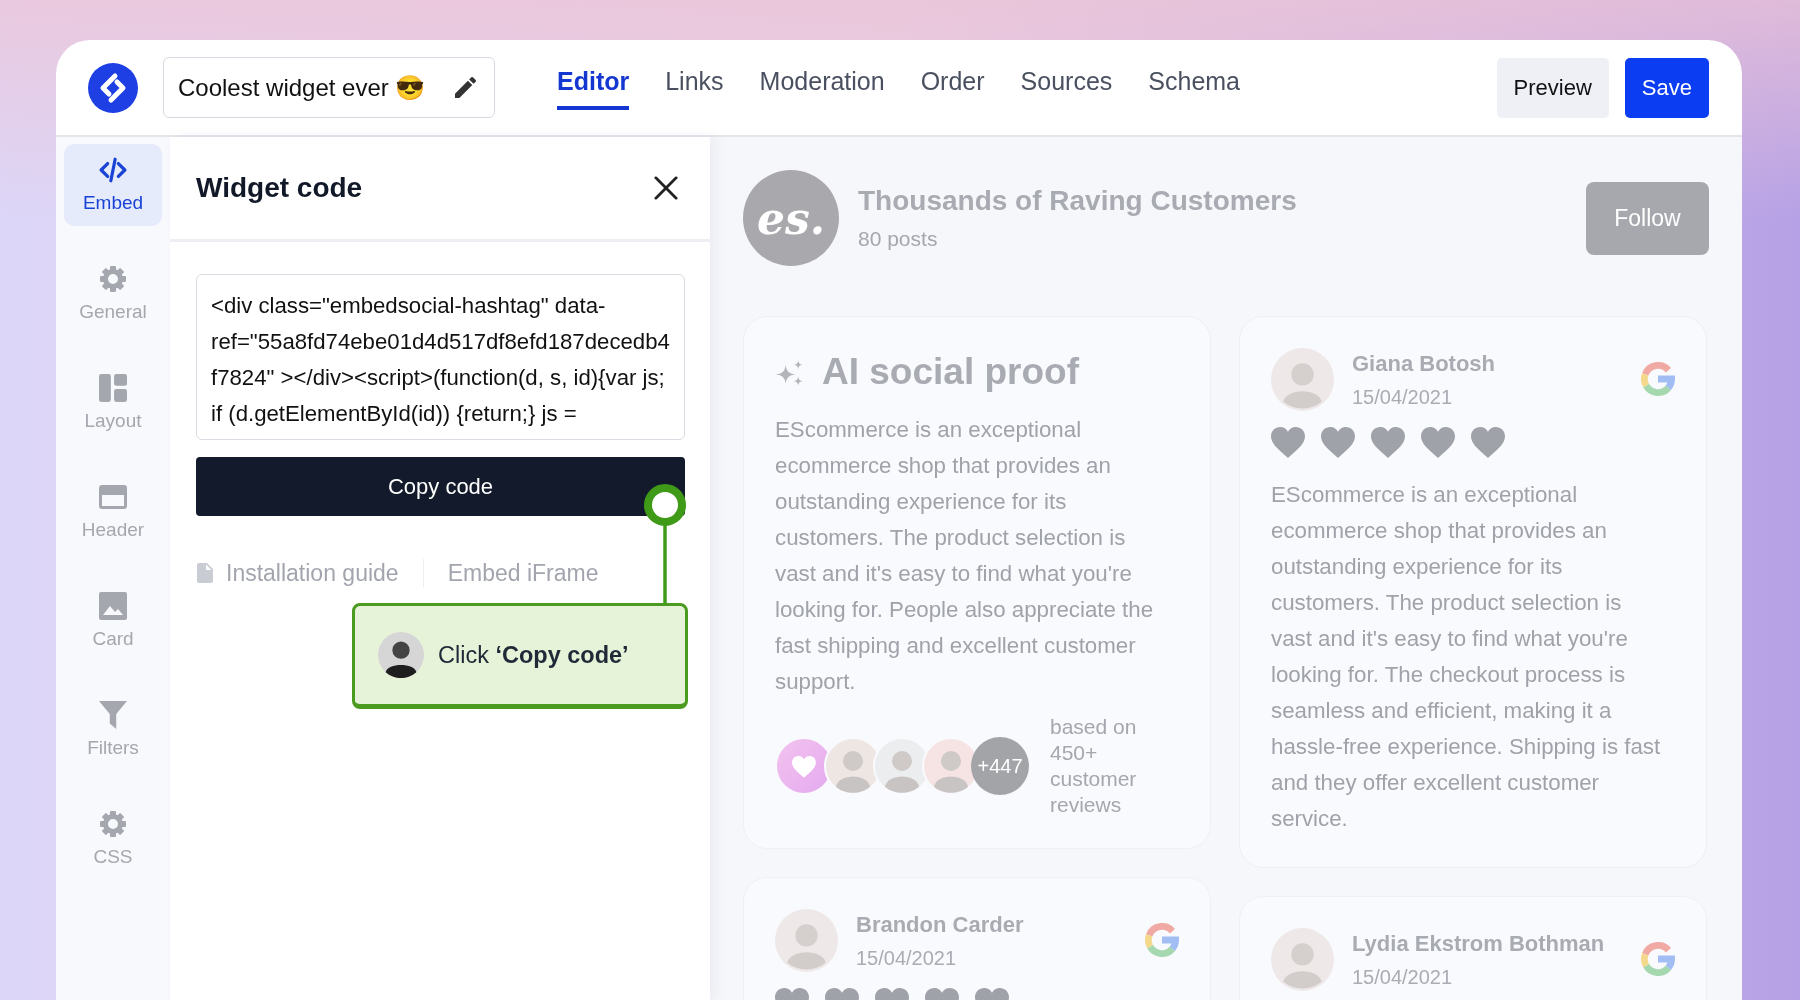  What do you see at coordinates (940, 925) in the screenshot?
I see `reviewer-name: Brandon Carder` at bounding box center [940, 925].